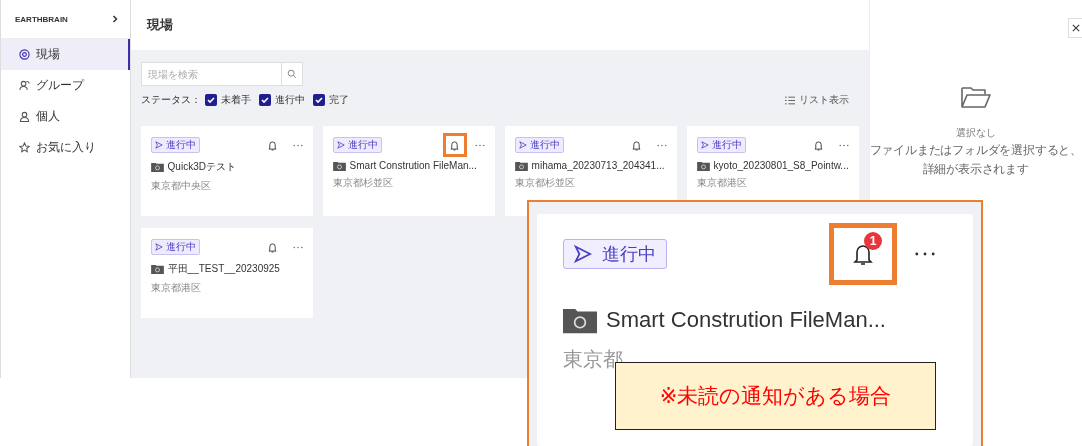  Describe the element at coordinates (975, 169) in the screenshot. I see `empty-description: 詳細が表示されます` at that location.